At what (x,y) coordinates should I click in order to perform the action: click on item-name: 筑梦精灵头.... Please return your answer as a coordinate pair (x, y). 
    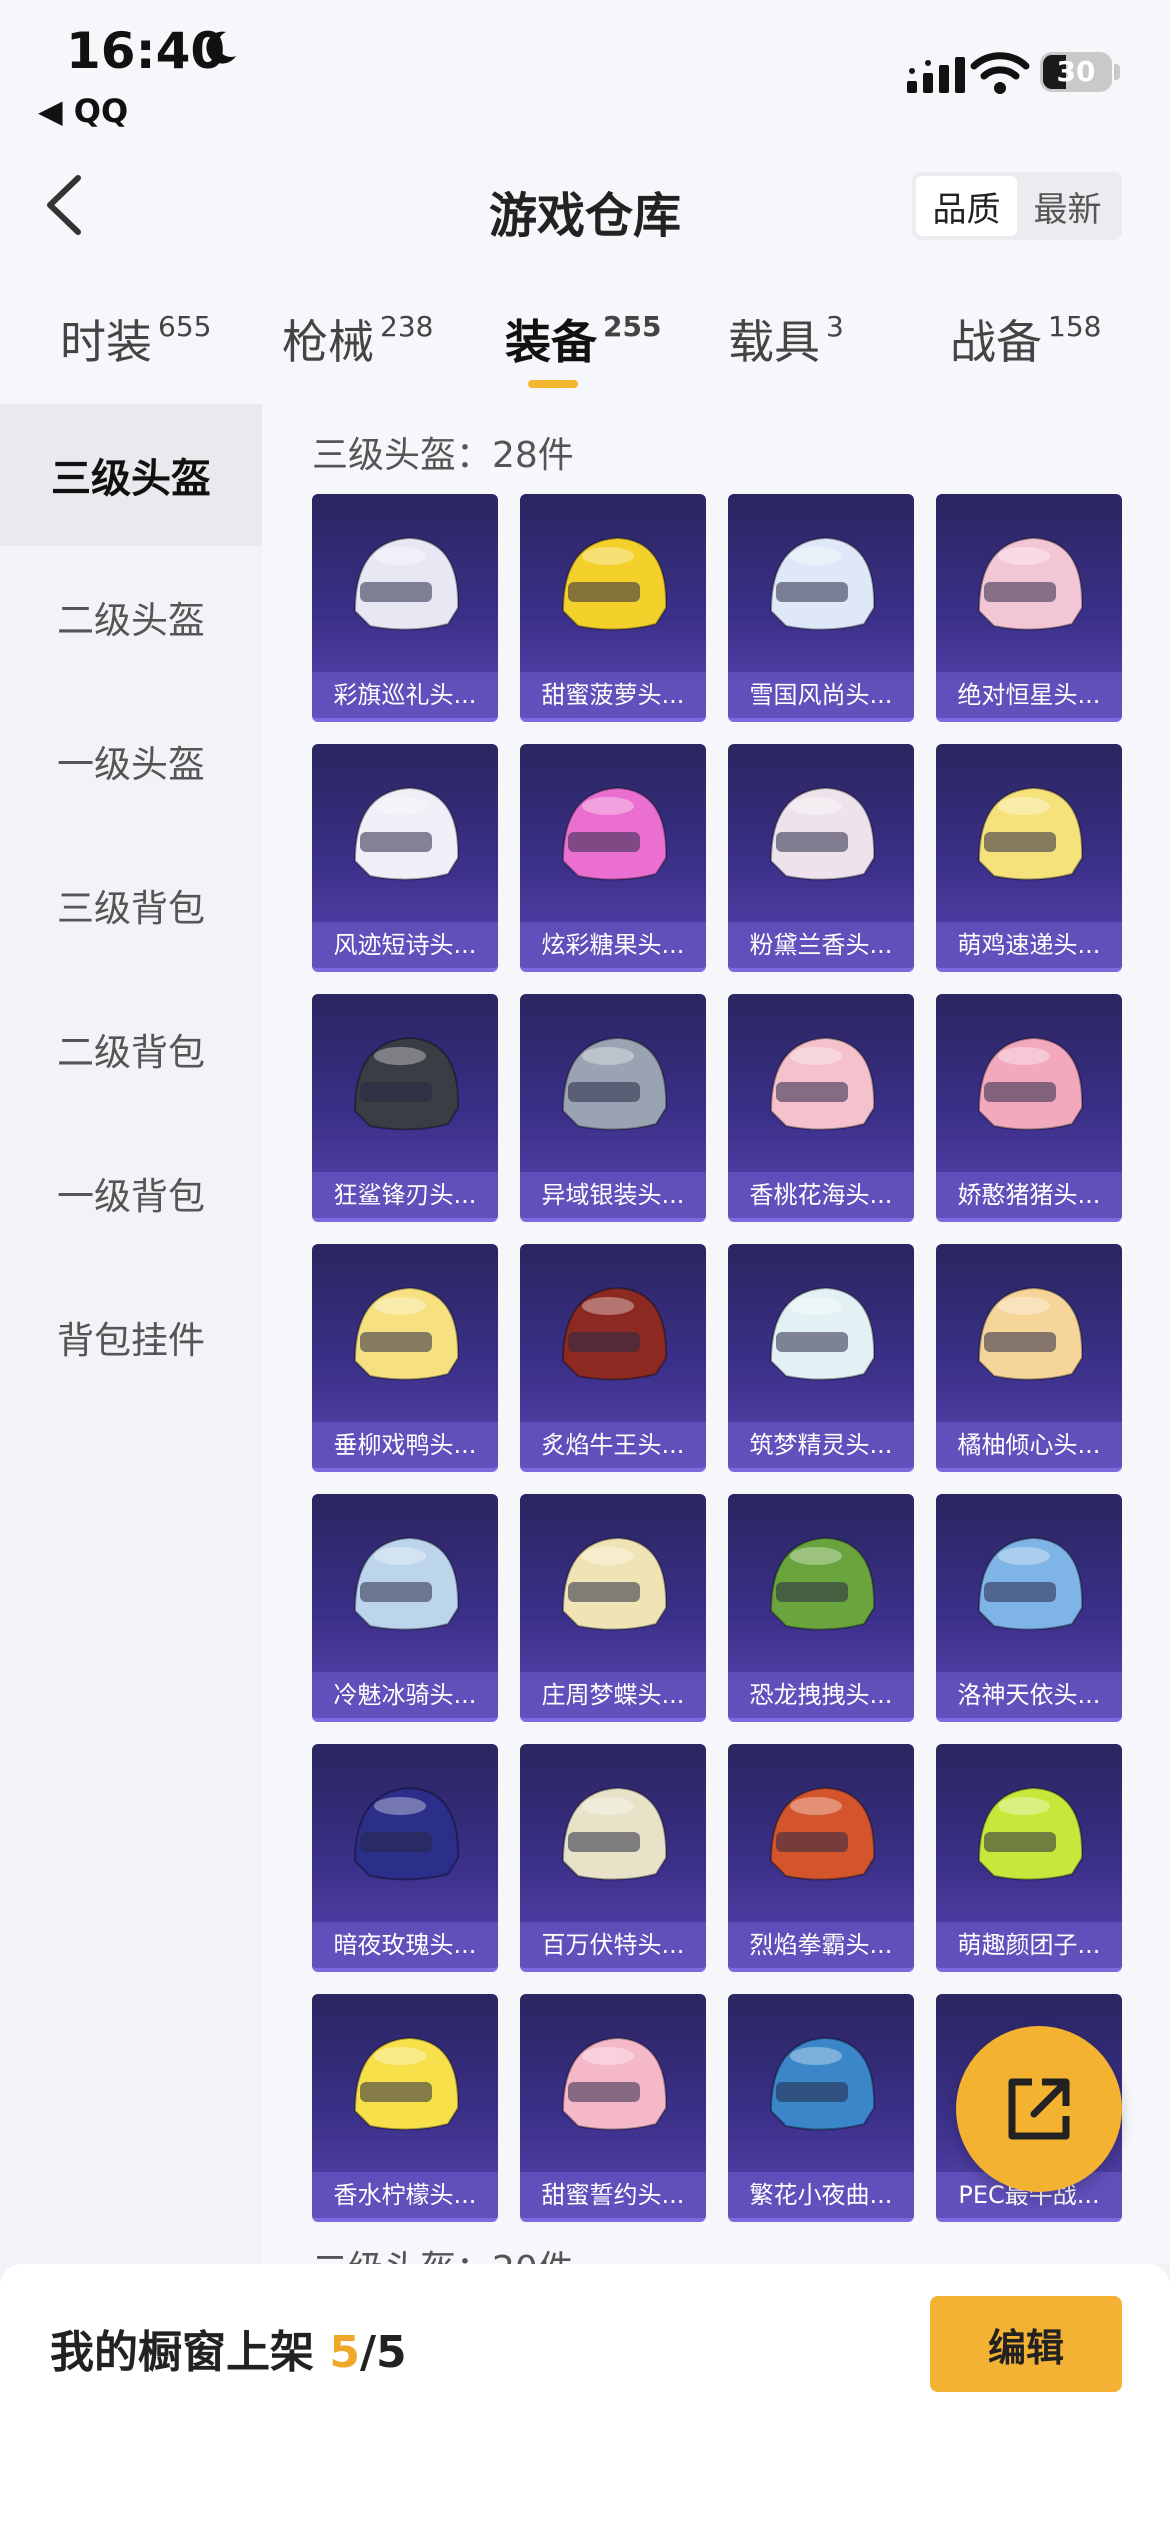
    Looking at the image, I should click on (821, 1445).